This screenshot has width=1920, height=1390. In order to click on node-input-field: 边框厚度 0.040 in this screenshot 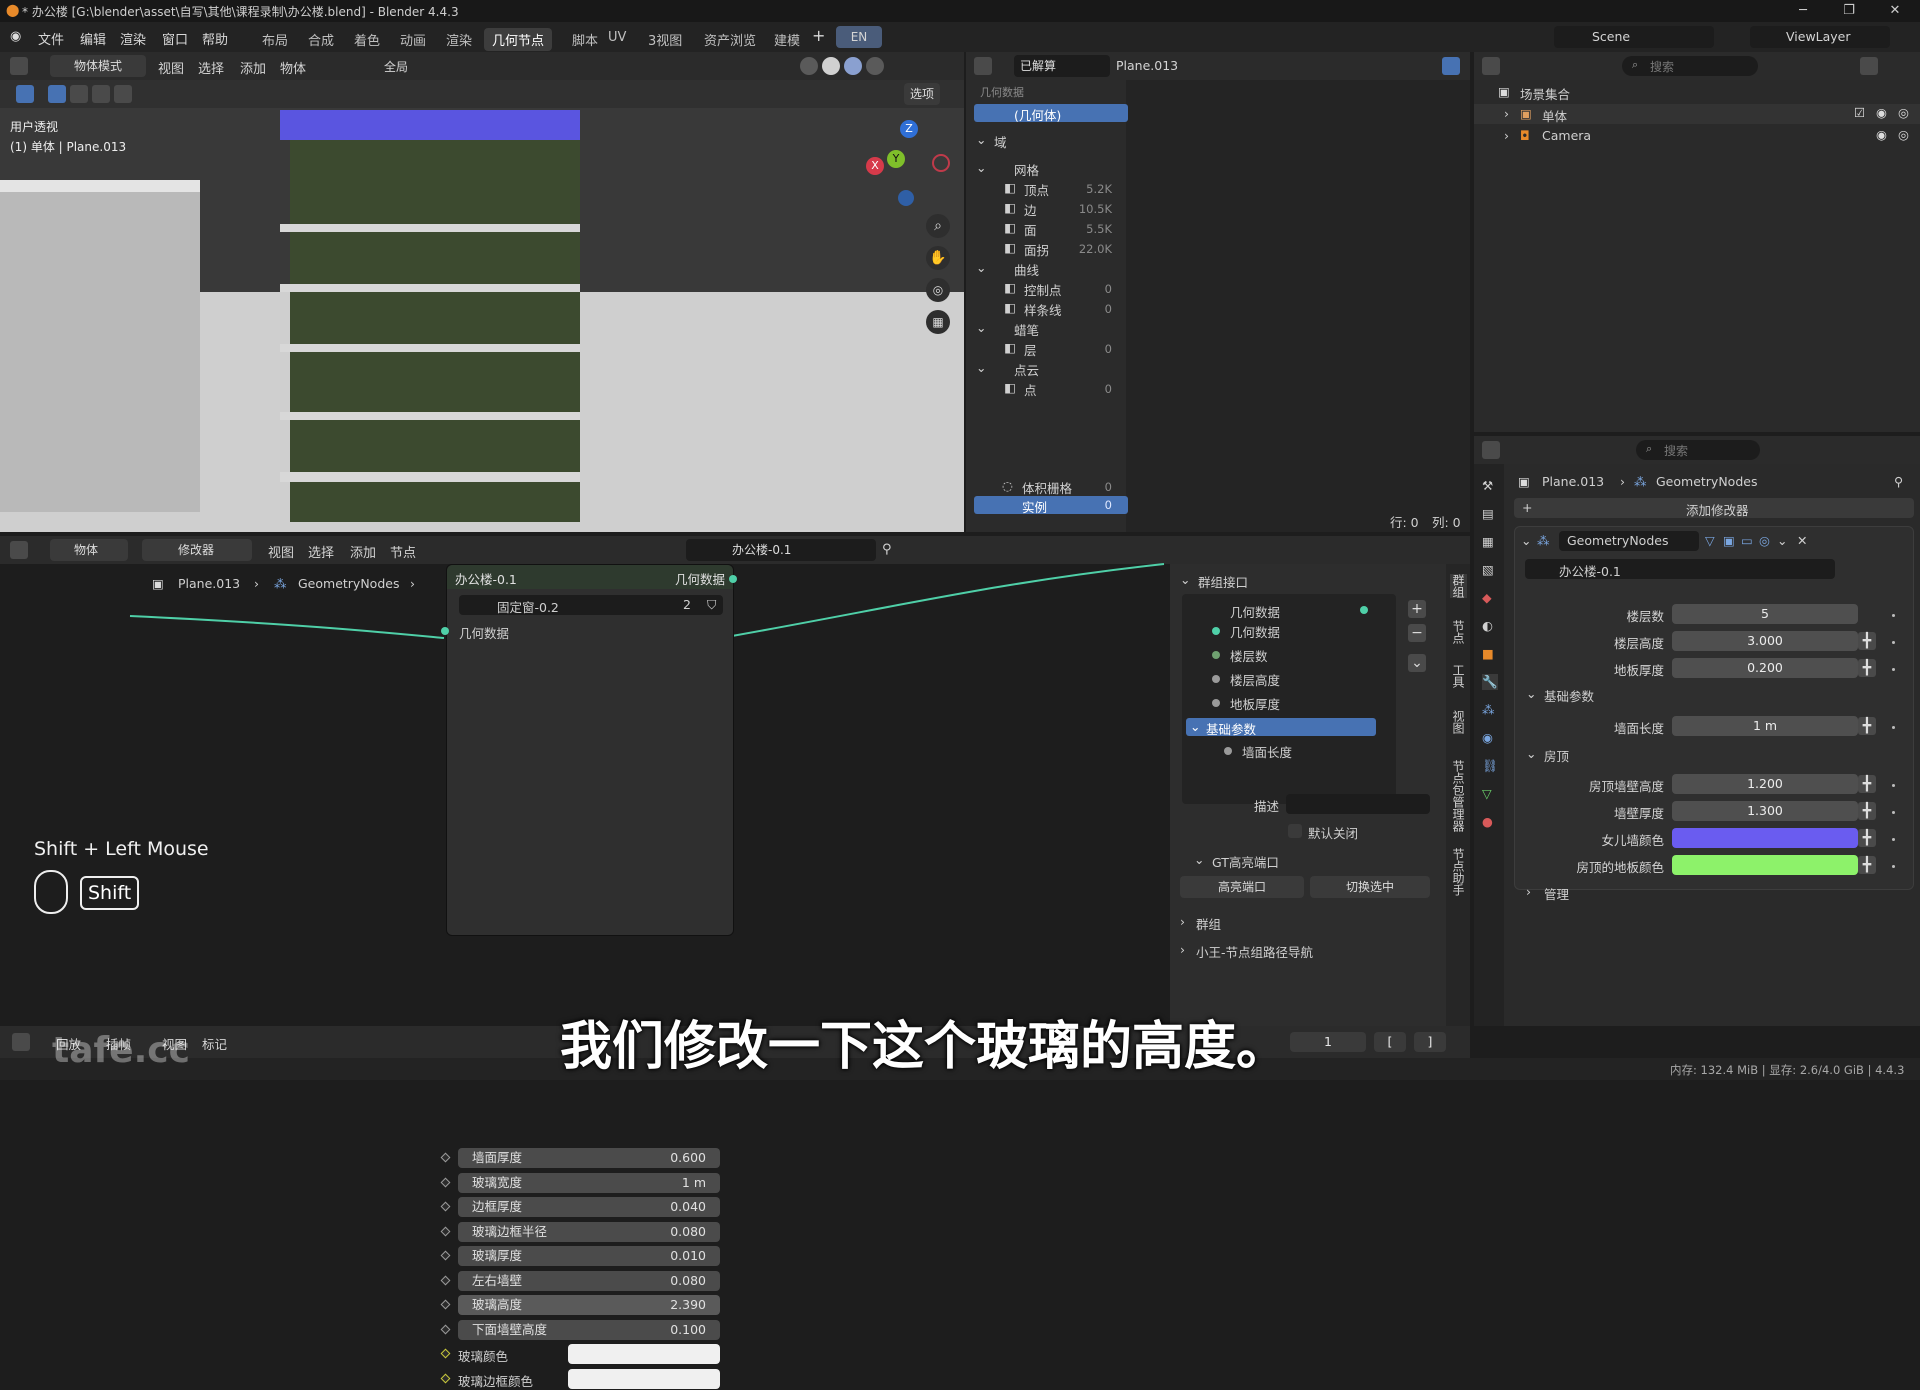, I will do `click(589, 1207)`.